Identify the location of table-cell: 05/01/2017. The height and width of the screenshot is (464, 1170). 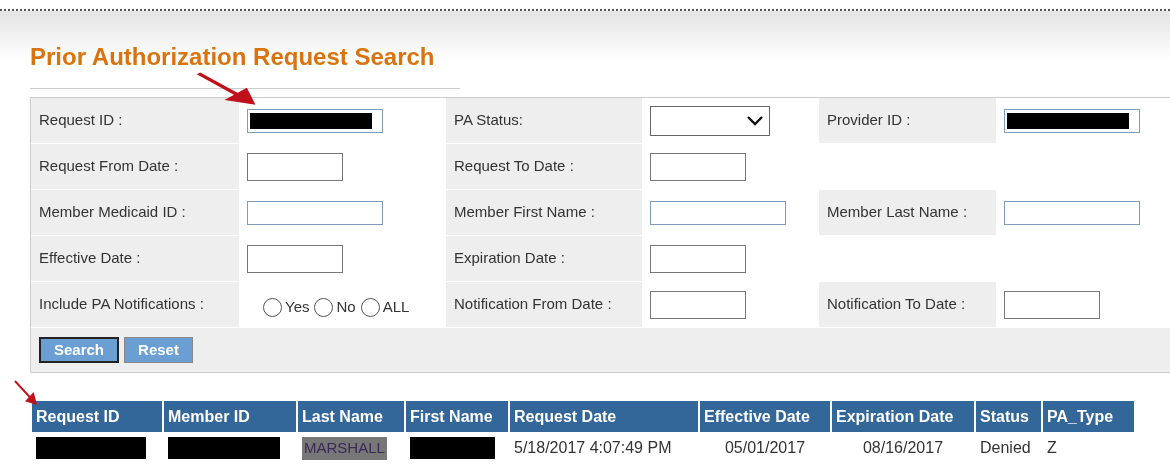
(765, 447).